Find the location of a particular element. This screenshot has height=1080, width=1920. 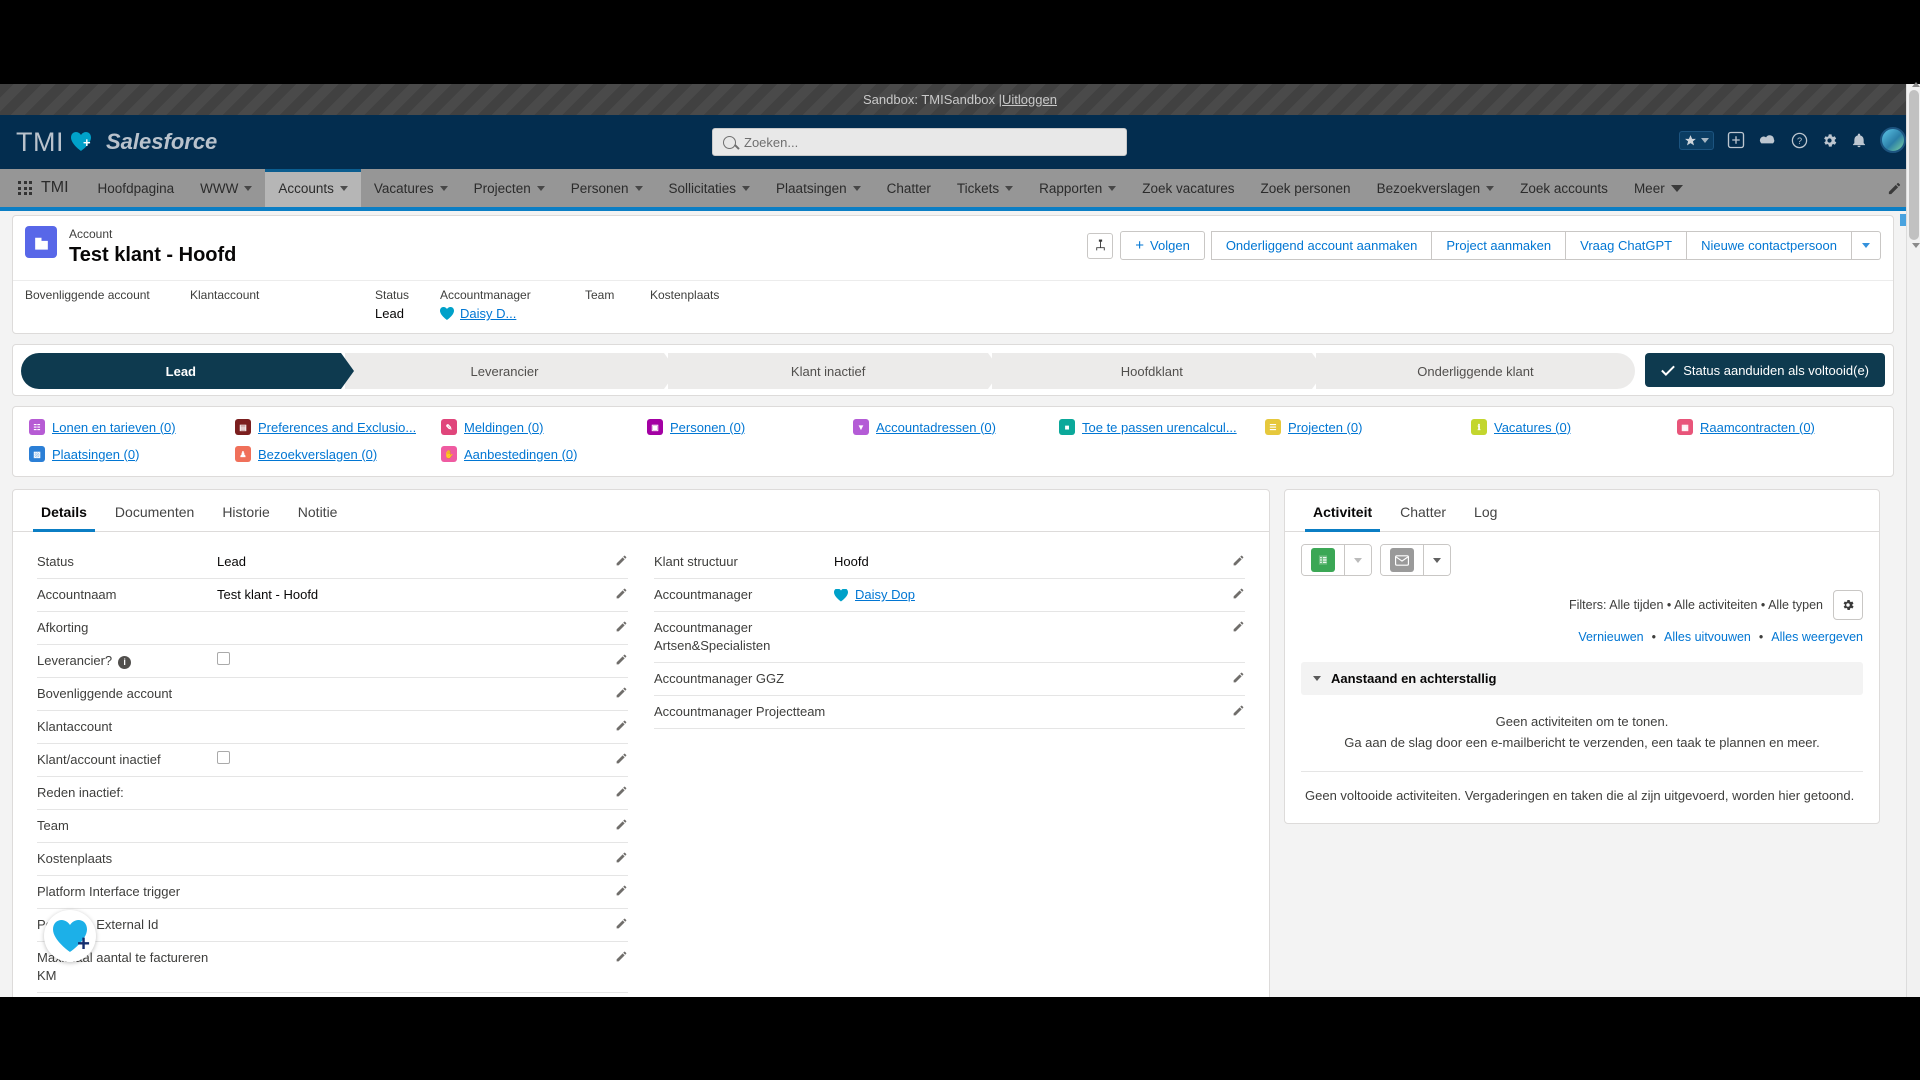

refresh-link: Vernieuwen is located at coordinates (1610, 637).